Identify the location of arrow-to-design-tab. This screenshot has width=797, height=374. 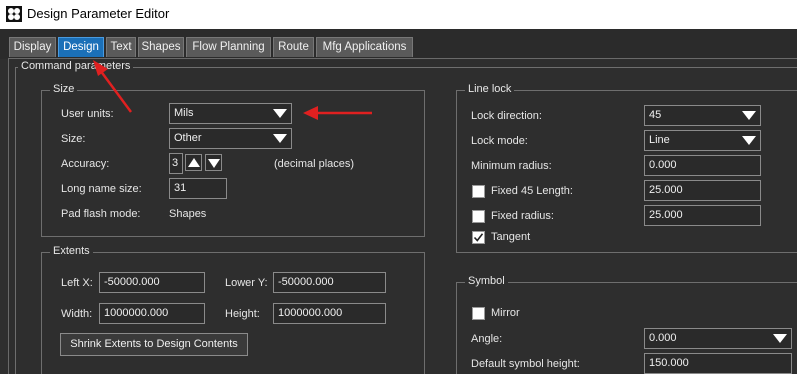
(113, 86).